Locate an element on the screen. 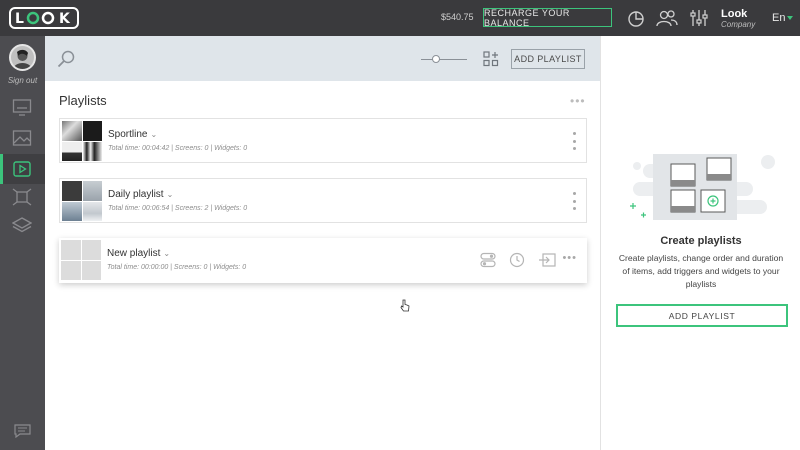 The image size is (800, 450). analytics-icon is located at coordinates (637, 18).